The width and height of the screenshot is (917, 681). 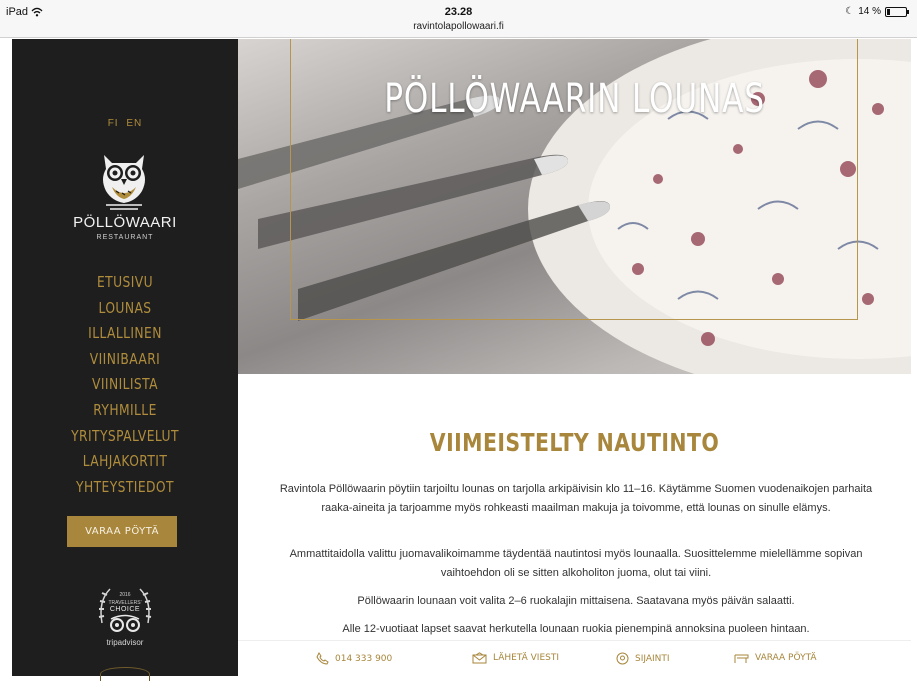 I want to click on location-label: SIJAINTI, so click(x=652, y=658).